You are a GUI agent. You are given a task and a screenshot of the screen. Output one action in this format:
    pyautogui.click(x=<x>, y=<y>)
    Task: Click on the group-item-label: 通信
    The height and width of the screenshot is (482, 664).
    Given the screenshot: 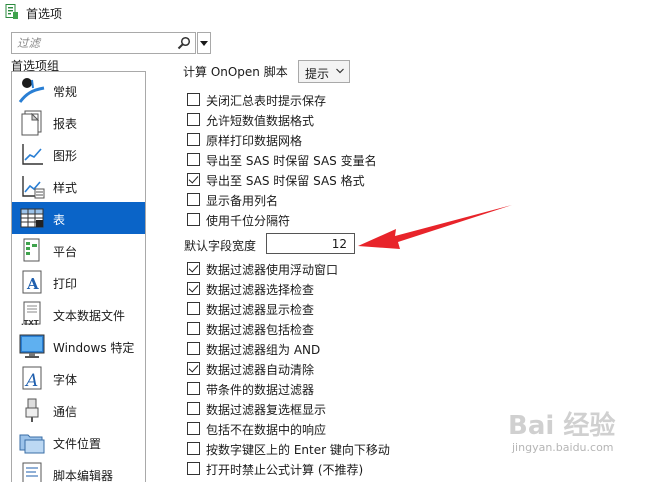 What is the action you would take?
    pyautogui.click(x=65, y=412)
    